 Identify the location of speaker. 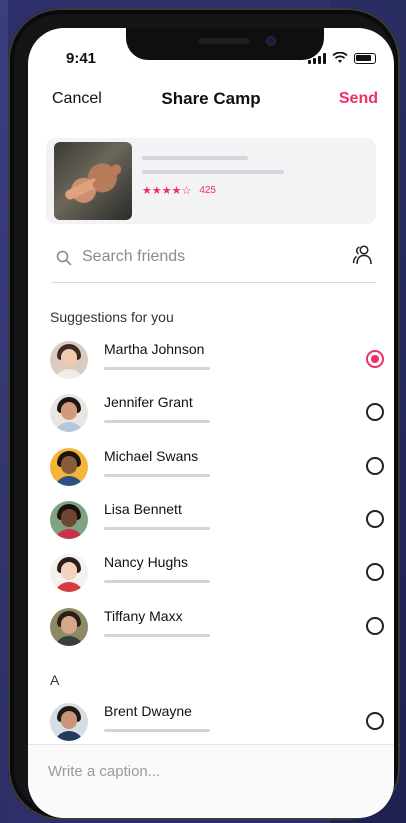
(224, 41).